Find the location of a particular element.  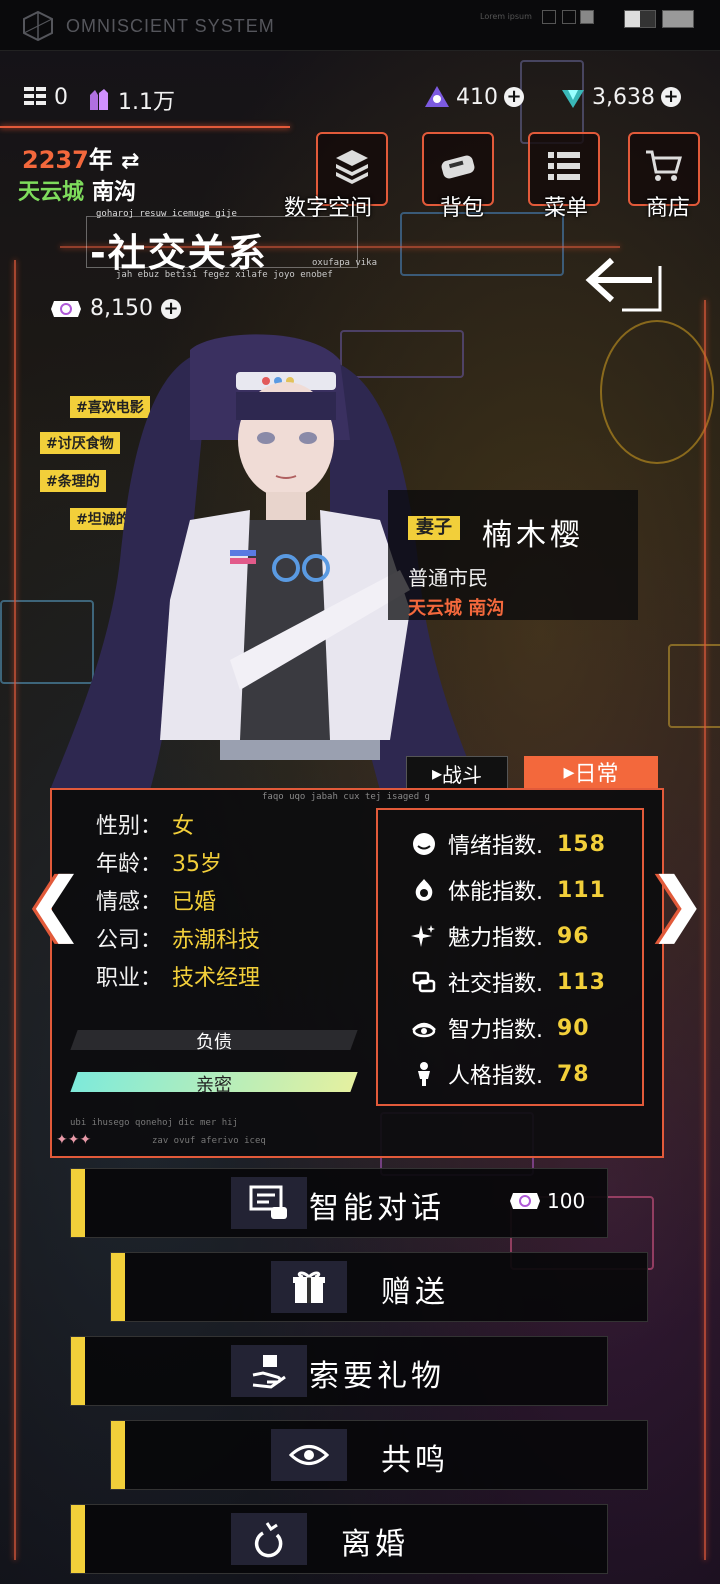

year-number: 2237 is located at coordinates (55, 160).